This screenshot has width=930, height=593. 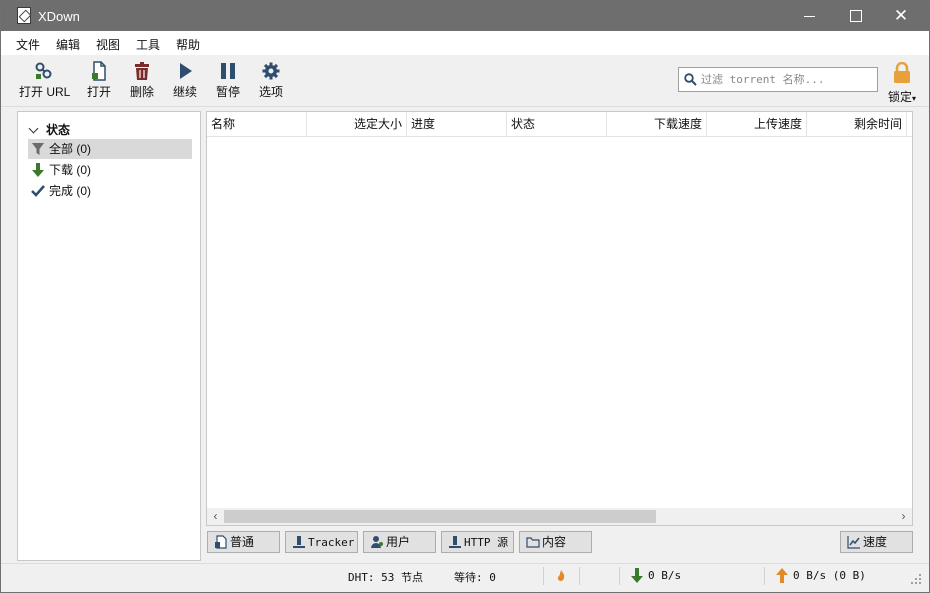 What do you see at coordinates (43, 70) in the screenshot?
I see `link-icon` at bounding box center [43, 70].